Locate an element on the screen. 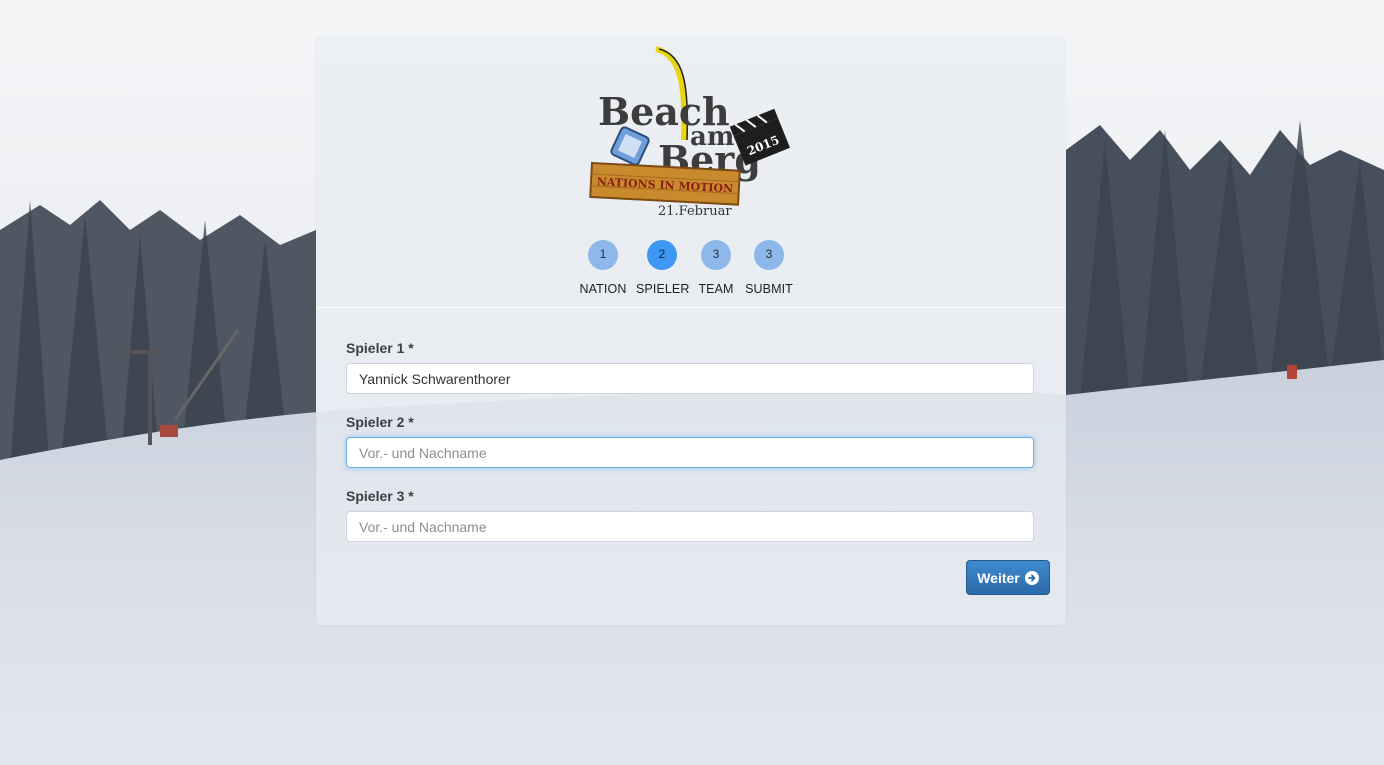 The height and width of the screenshot is (765, 1384). player3-input is located at coordinates (690, 526).